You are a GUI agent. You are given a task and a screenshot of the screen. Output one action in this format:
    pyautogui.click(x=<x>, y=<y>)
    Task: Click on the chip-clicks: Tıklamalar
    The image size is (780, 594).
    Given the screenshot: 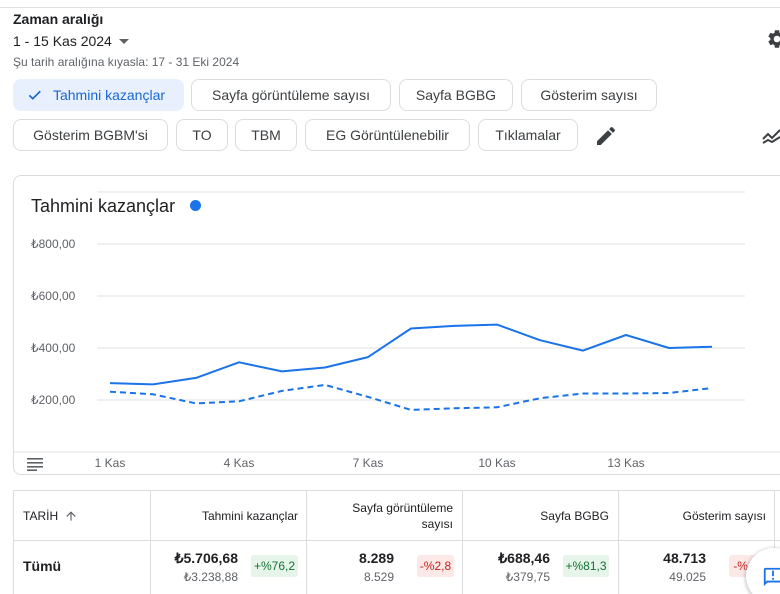 What is the action you would take?
    pyautogui.click(x=528, y=135)
    